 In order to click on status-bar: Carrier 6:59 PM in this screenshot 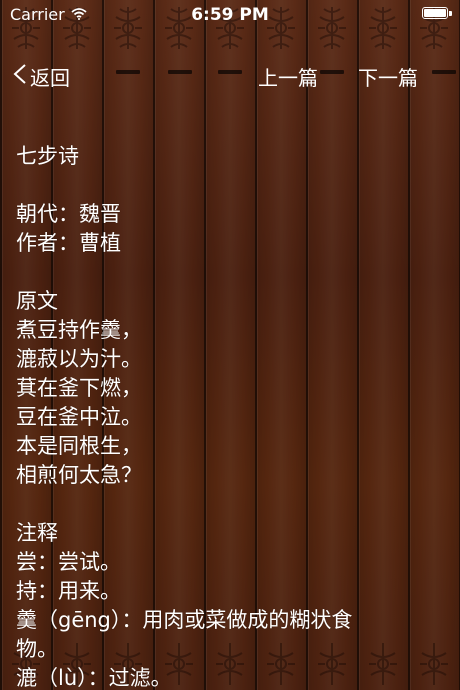, I will do `click(230, 15)`.